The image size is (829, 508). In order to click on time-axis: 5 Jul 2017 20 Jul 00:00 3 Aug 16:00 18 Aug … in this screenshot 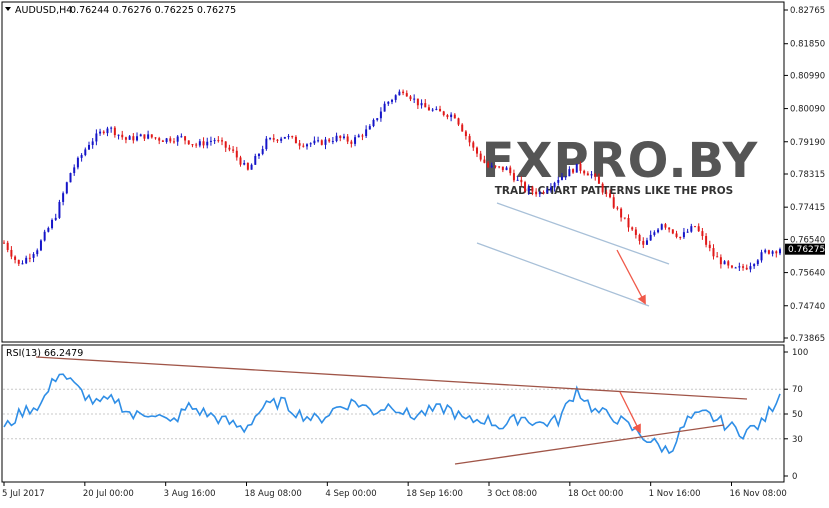, I will do `click(394, 490)`.